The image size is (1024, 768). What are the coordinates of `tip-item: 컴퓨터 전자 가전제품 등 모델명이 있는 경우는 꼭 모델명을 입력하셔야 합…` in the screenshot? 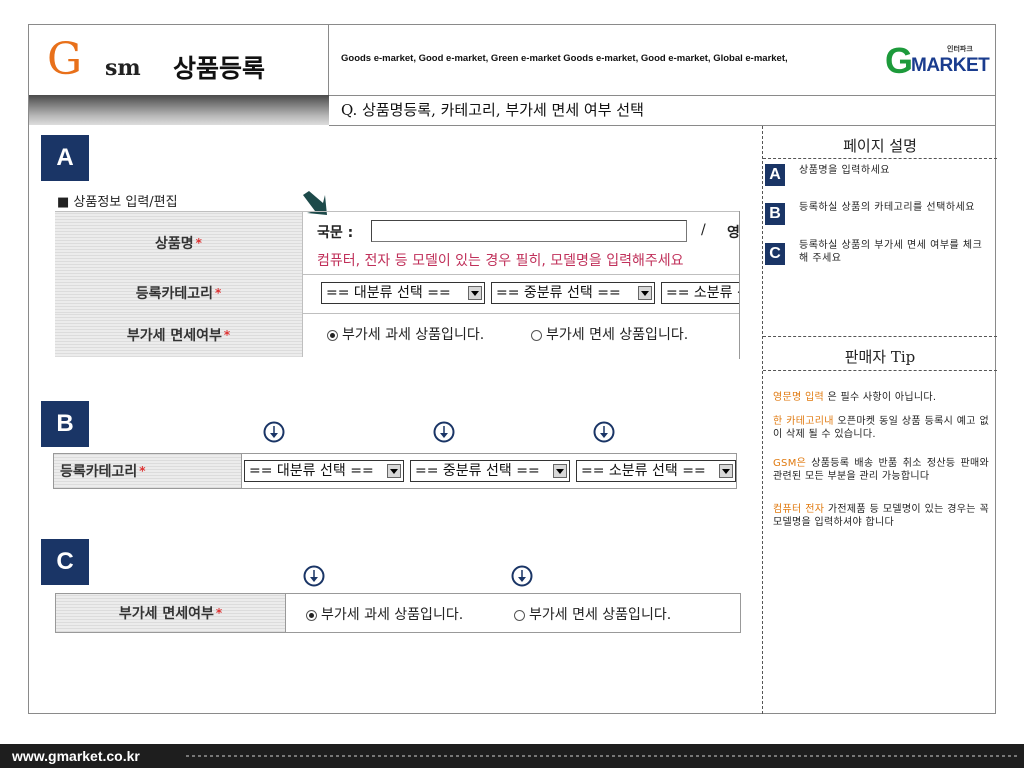 It's located at (881, 516).